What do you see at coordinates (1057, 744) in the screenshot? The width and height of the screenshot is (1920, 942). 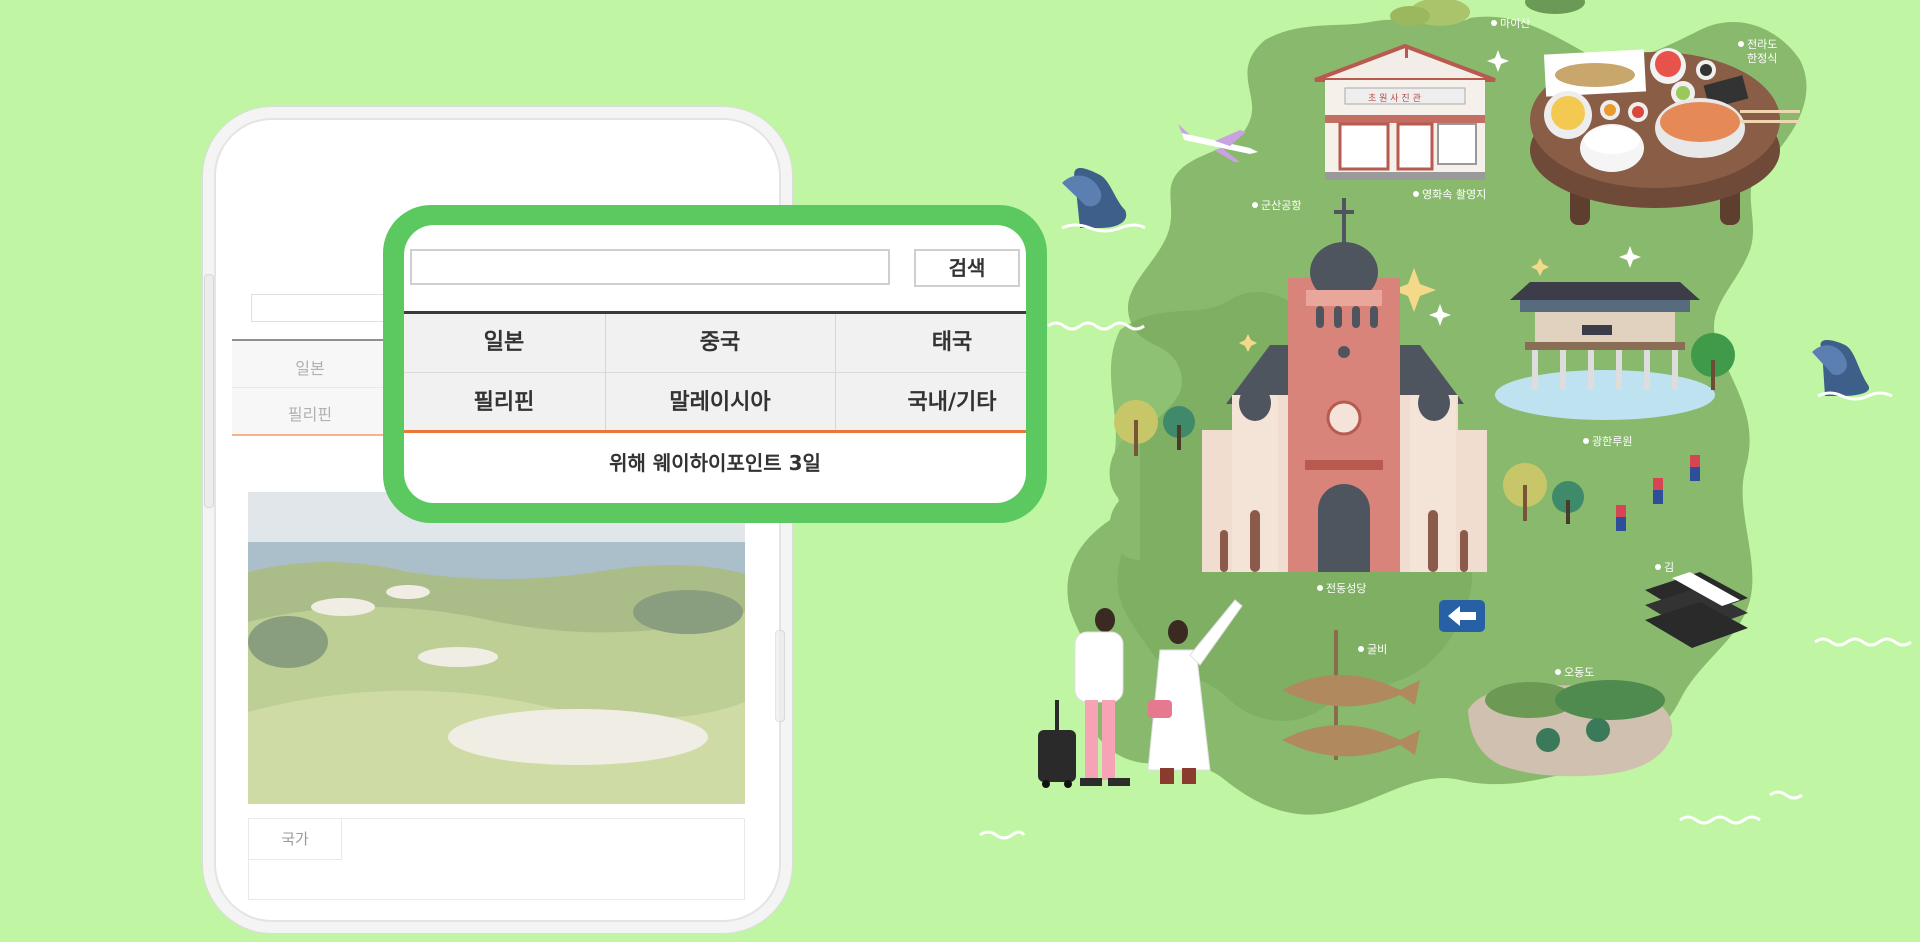 I see `luggage-icon` at bounding box center [1057, 744].